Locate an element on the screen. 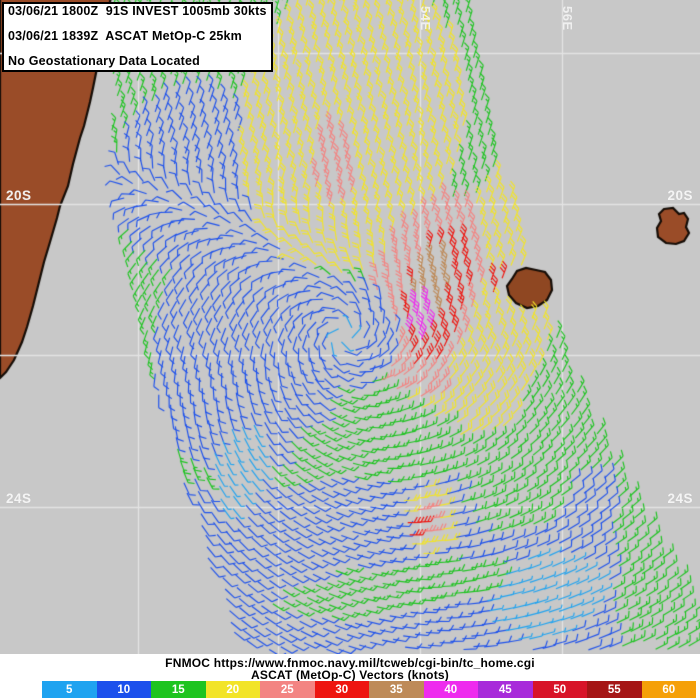 Image resolution: width=700 pixels, height=700 pixels. colorbar-bin-25: 25 is located at coordinates (287, 689).